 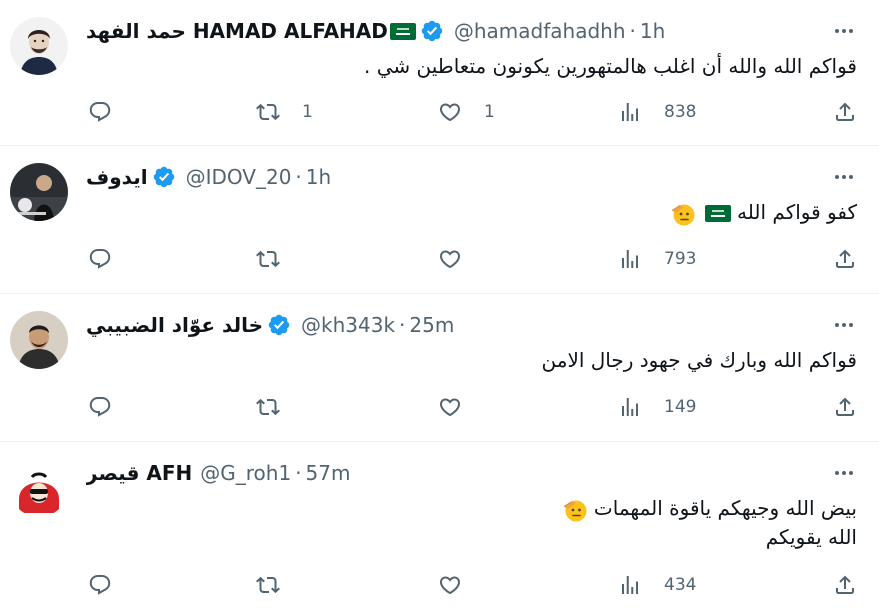 What do you see at coordinates (457, 473) in the screenshot?
I see `tweet-header: قيصر AFH @G_roh1 · 57m` at bounding box center [457, 473].